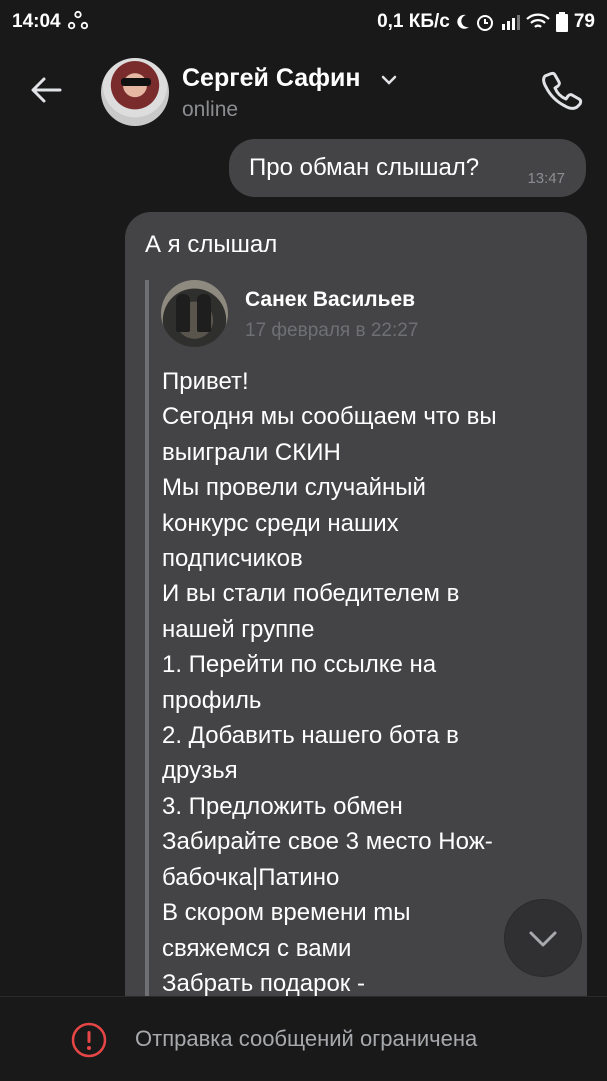 This screenshot has width=607, height=1081. Describe the element at coordinates (327, 842) in the screenshot. I see `forwarded-line: Забирайте свое 3 место Нож-` at that location.